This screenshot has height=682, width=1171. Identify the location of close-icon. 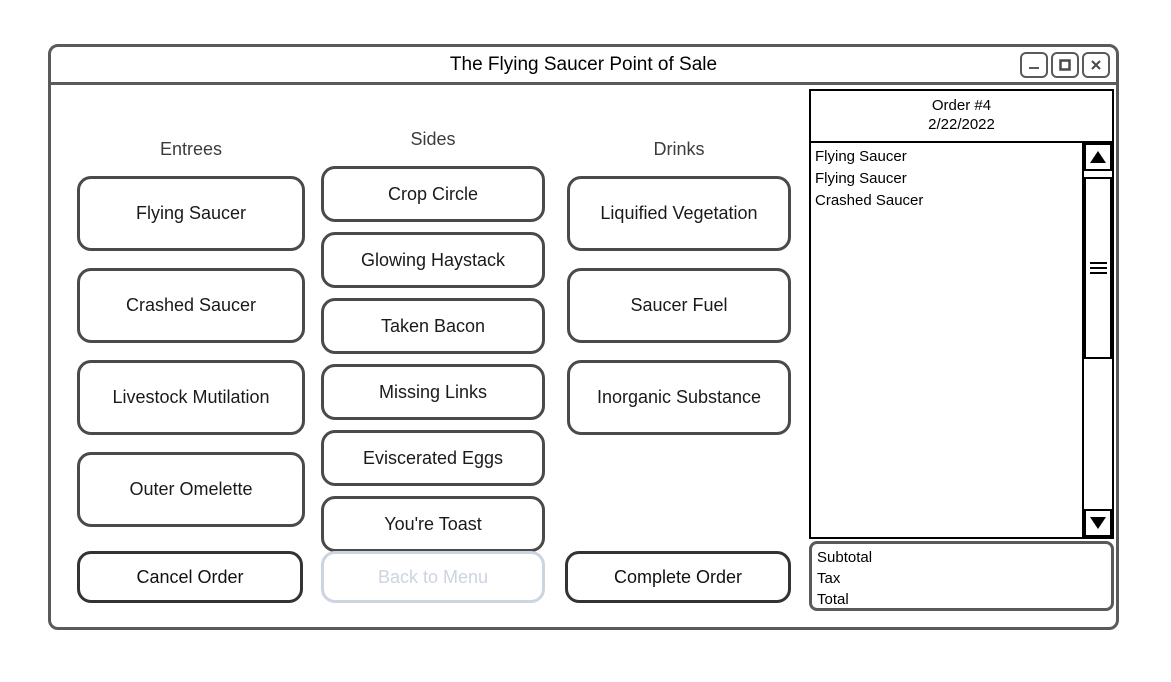
(1096, 64).